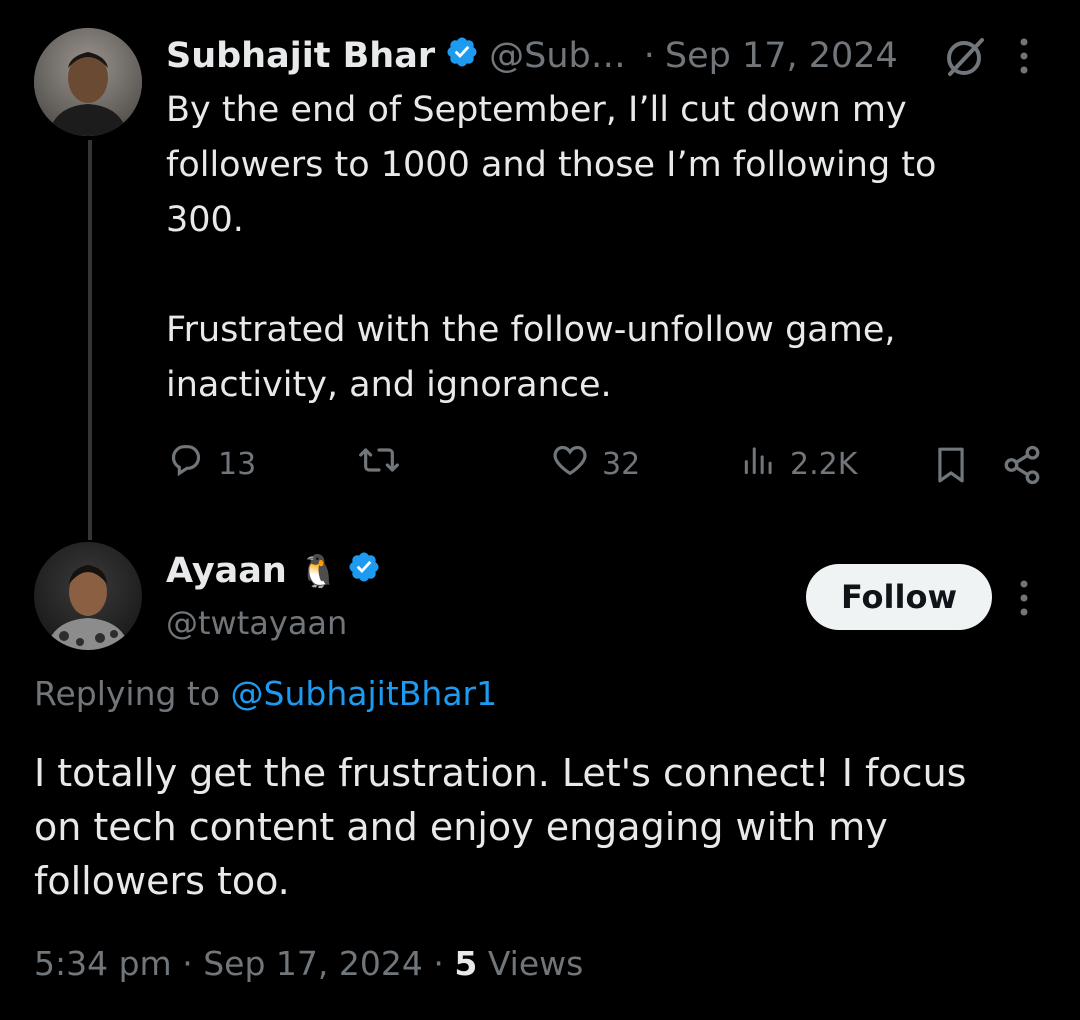  I want to click on heart-icon, so click(576, 464).